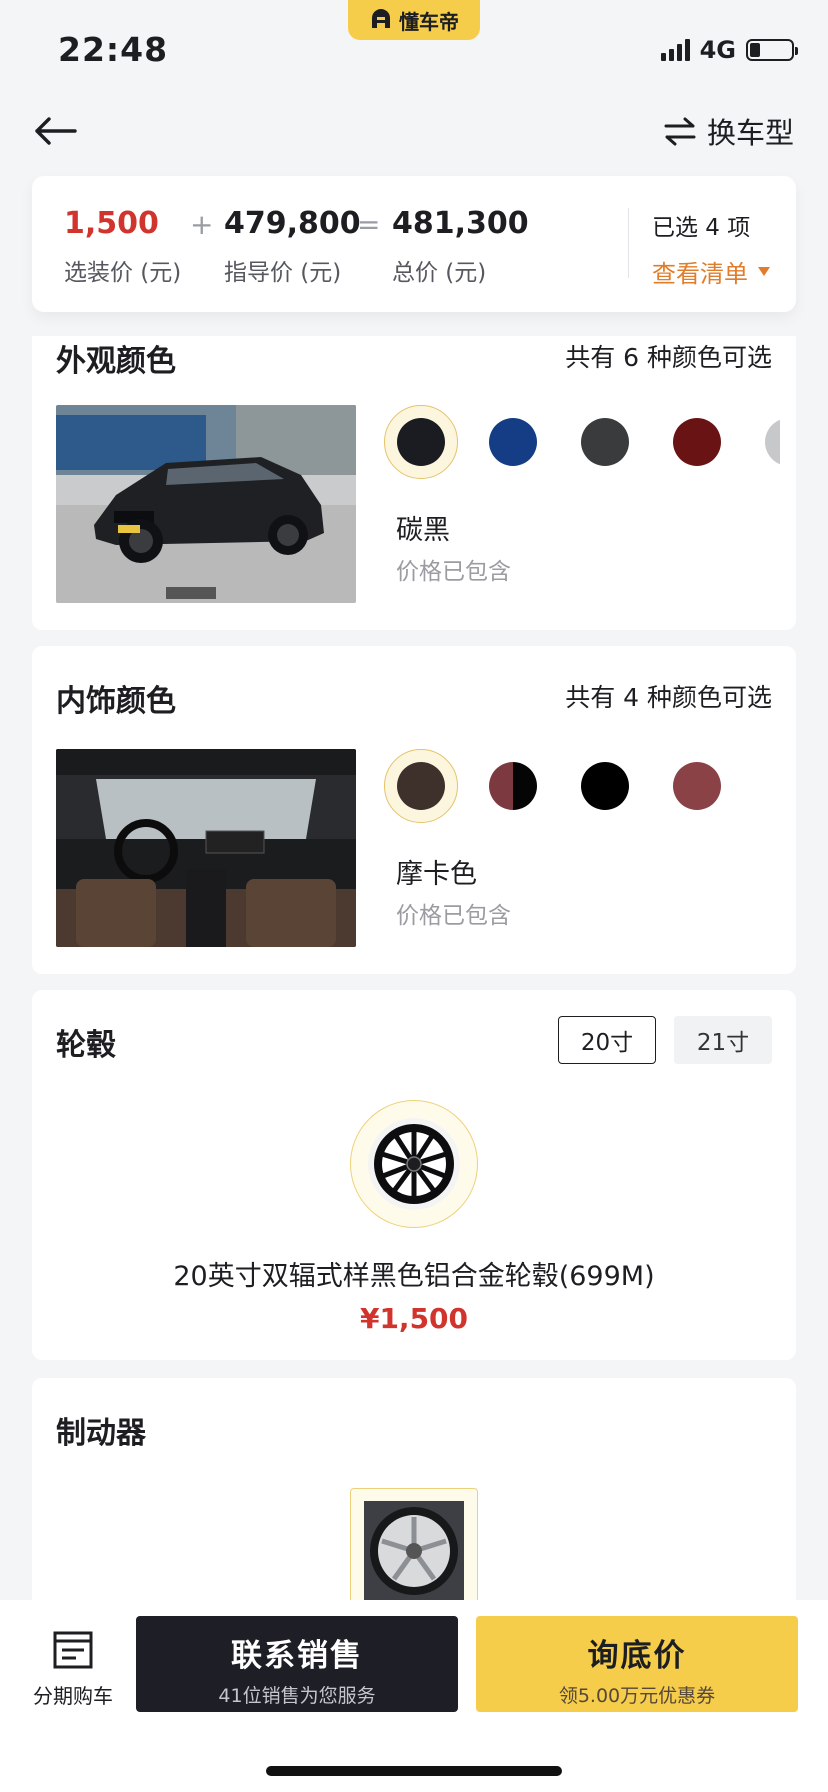 The height and width of the screenshot is (1792, 828). I want to click on brand-badge: 懂车帝, so click(414, 20).